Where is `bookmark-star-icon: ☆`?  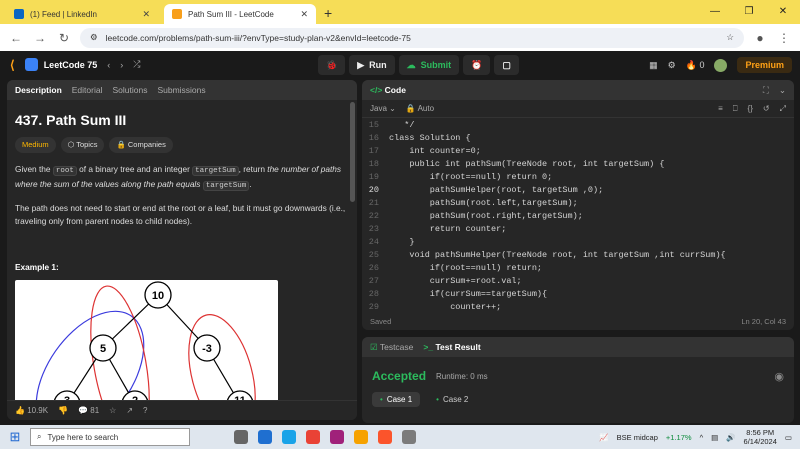 bookmark-star-icon: ☆ is located at coordinates (730, 37).